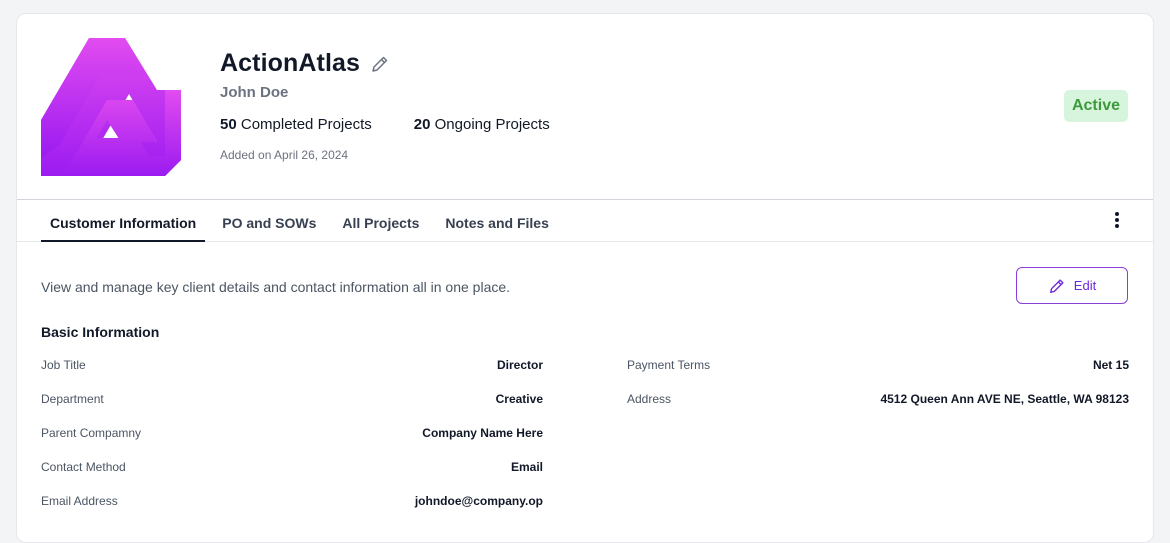  What do you see at coordinates (478, 501) in the screenshot?
I see `info-value: johndoe@company.op` at bounding box center [478, 501].